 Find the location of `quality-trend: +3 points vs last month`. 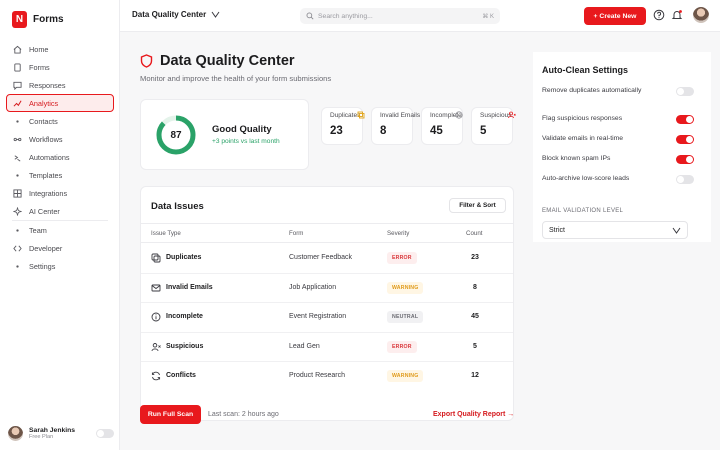

quality-trend: +3 points vs last month is located at coordinates (246, 141).